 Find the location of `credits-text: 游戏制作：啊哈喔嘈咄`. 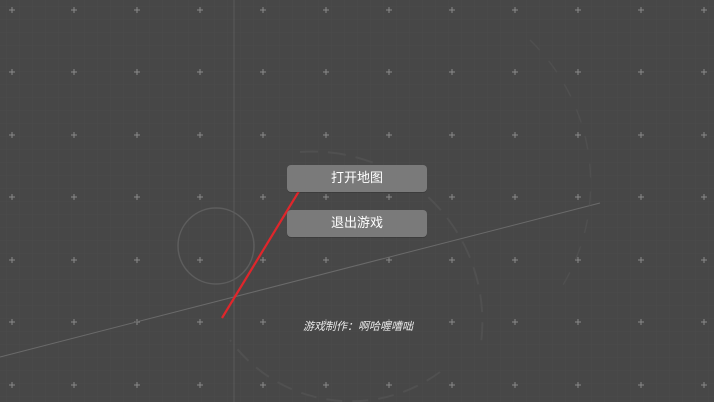

credits-text: 游戏制作：啊哈喔嘈咄 is located at coordinates (358, 326).